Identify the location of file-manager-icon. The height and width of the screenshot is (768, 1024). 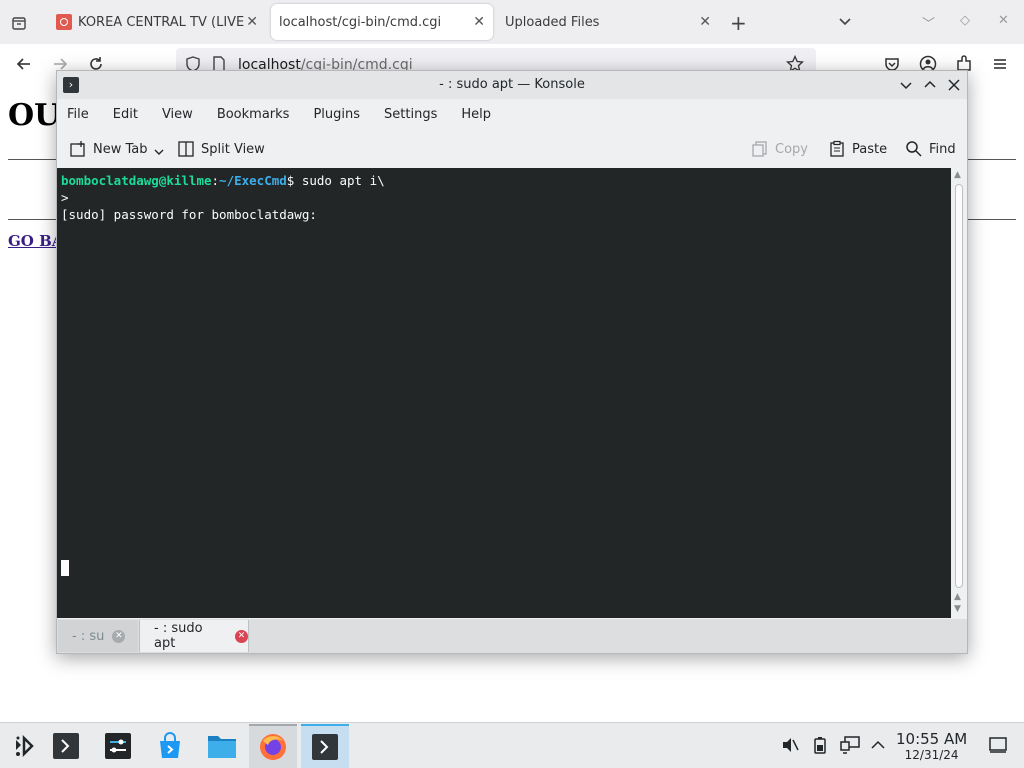
(222, 746).